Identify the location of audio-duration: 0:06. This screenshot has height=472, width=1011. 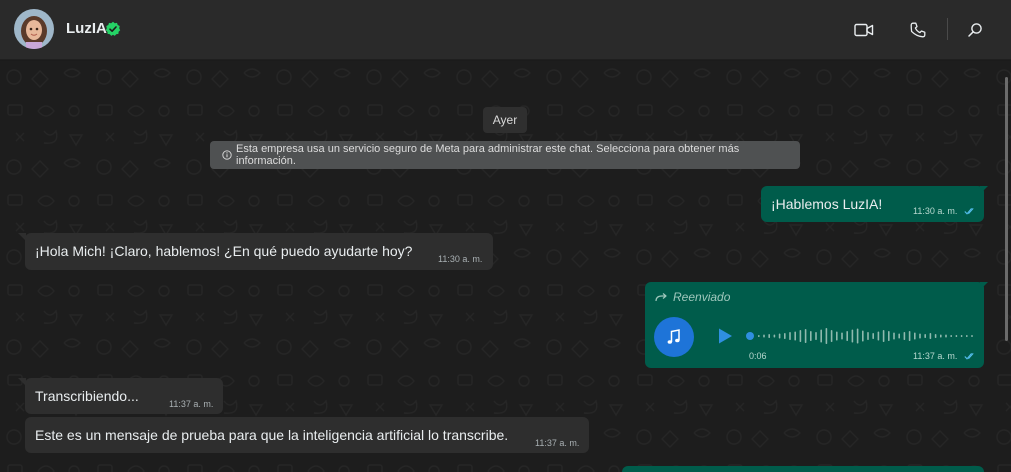
(758, 356).